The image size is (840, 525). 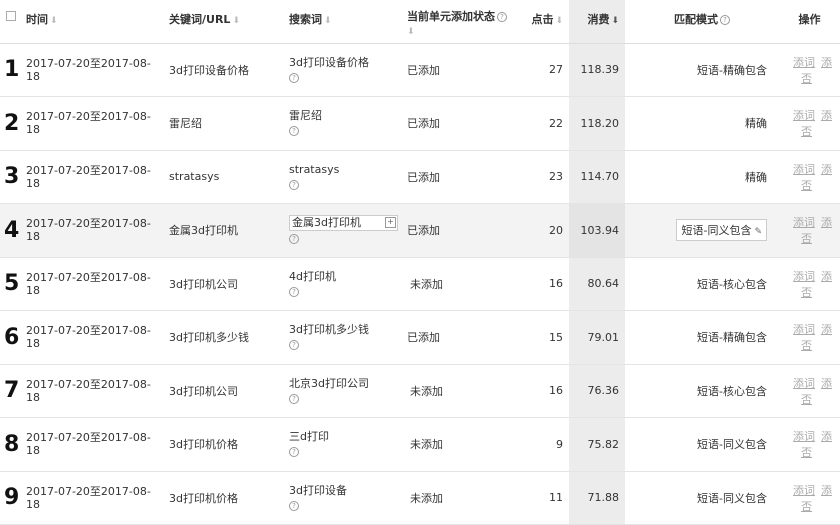 I want to click on row-number: 4, so click(x=12, y=230).